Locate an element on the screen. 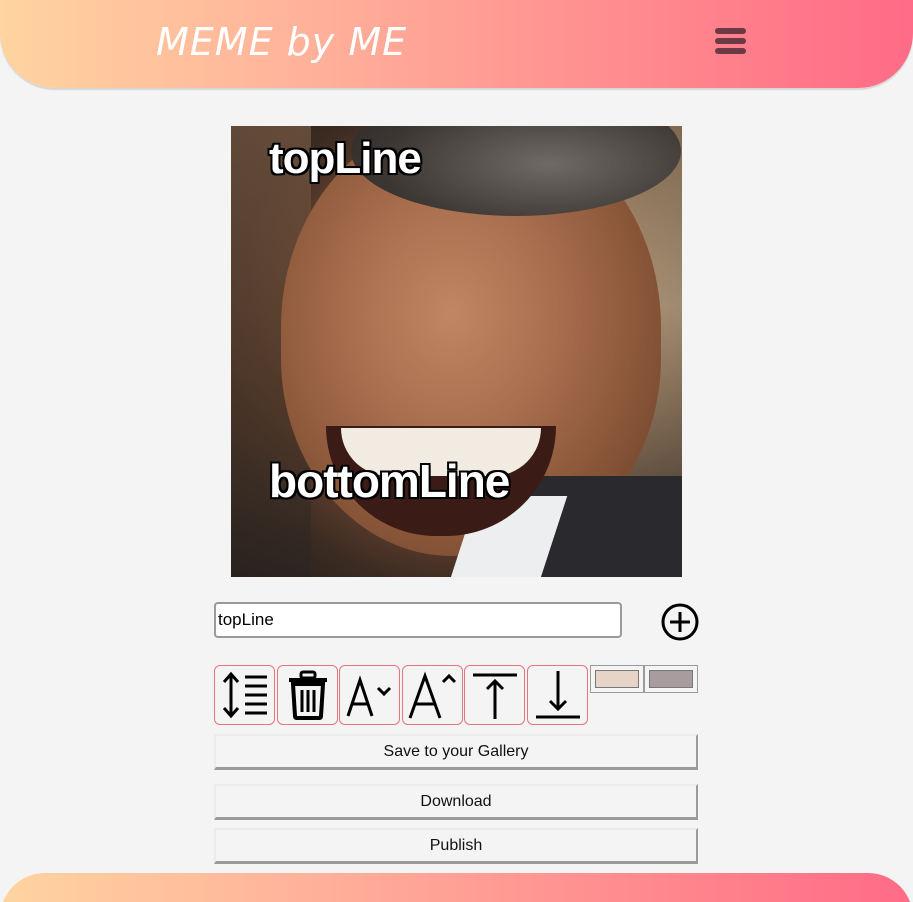 The width and height of the screenshot is (913, 902). font-decrease-icon is located at coordinates (368, 696).